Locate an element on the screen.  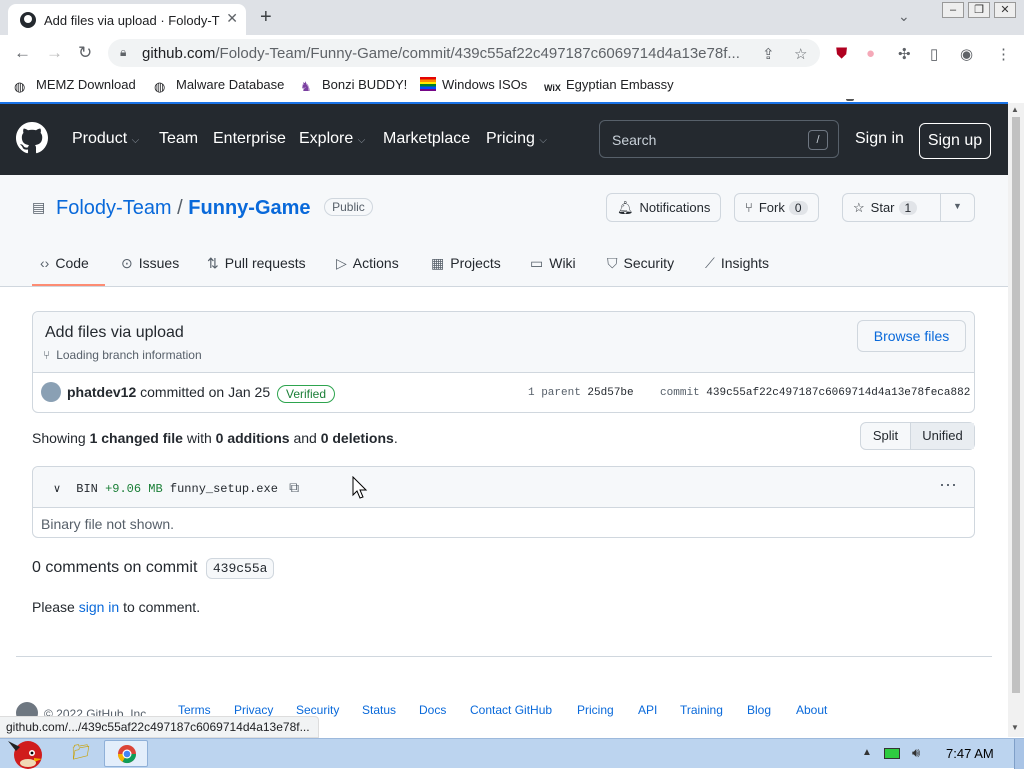
bookmark-item: WiX Egyptian Embassy is located at coordinates (609, 87).